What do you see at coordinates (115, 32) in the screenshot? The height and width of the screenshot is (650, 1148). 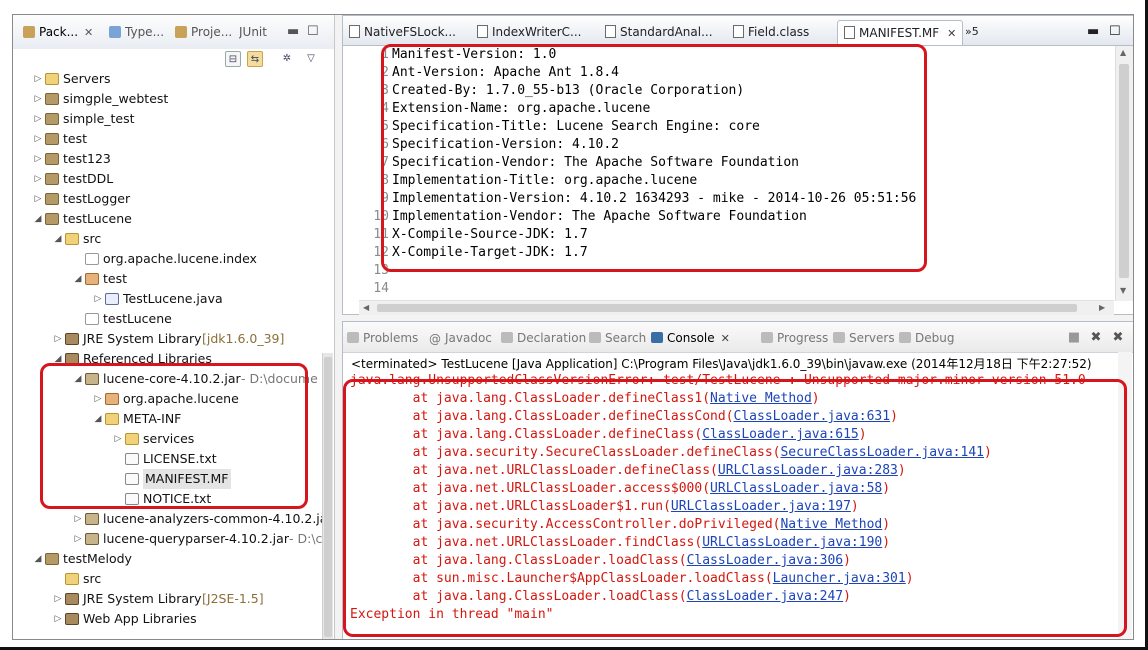 I see `type-hierarchy-icon` at bounding box center [115, 32].